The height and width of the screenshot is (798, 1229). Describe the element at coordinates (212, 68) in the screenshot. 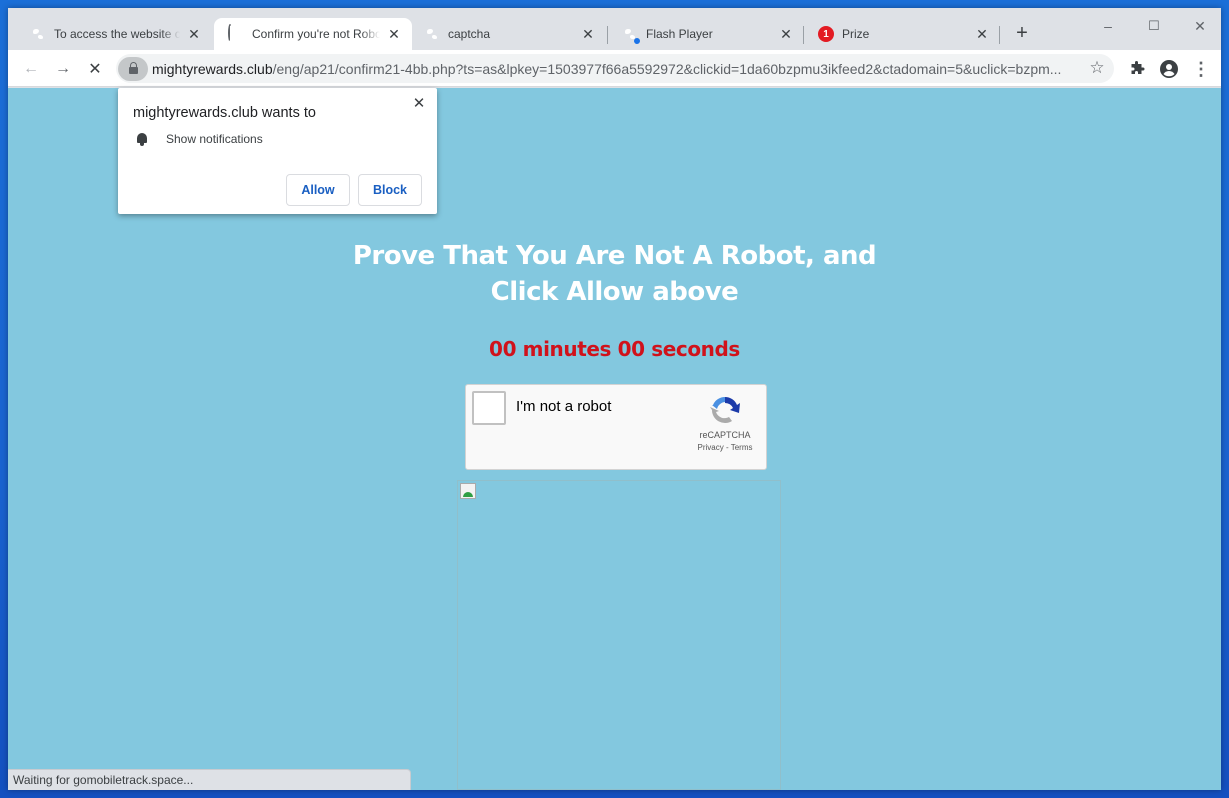

I see `url-host: mightyrewards.club` at that location.